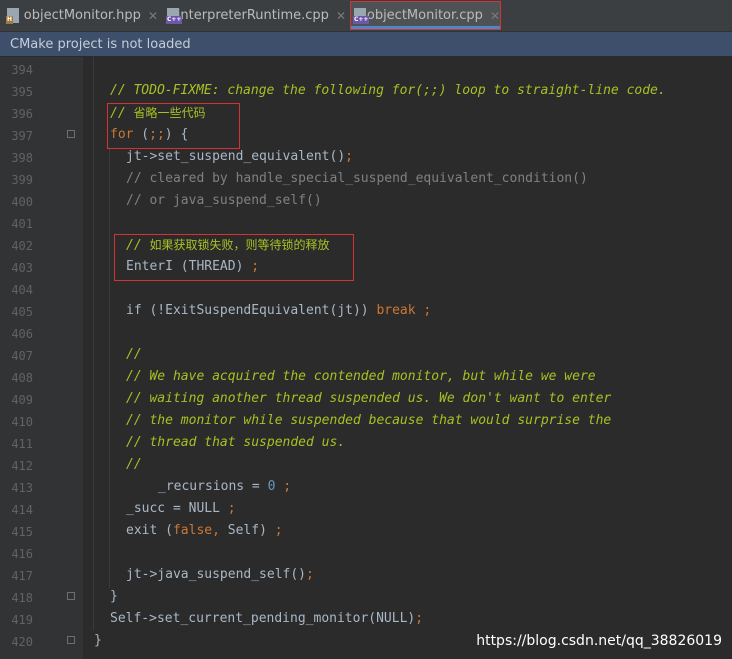 This screenshot has height=659, width=732. What do you see at coordinates (204, 530) in the screenshot?
I see `code-line-415: exit (false, Self) ;` at bounding box center [204, 530].